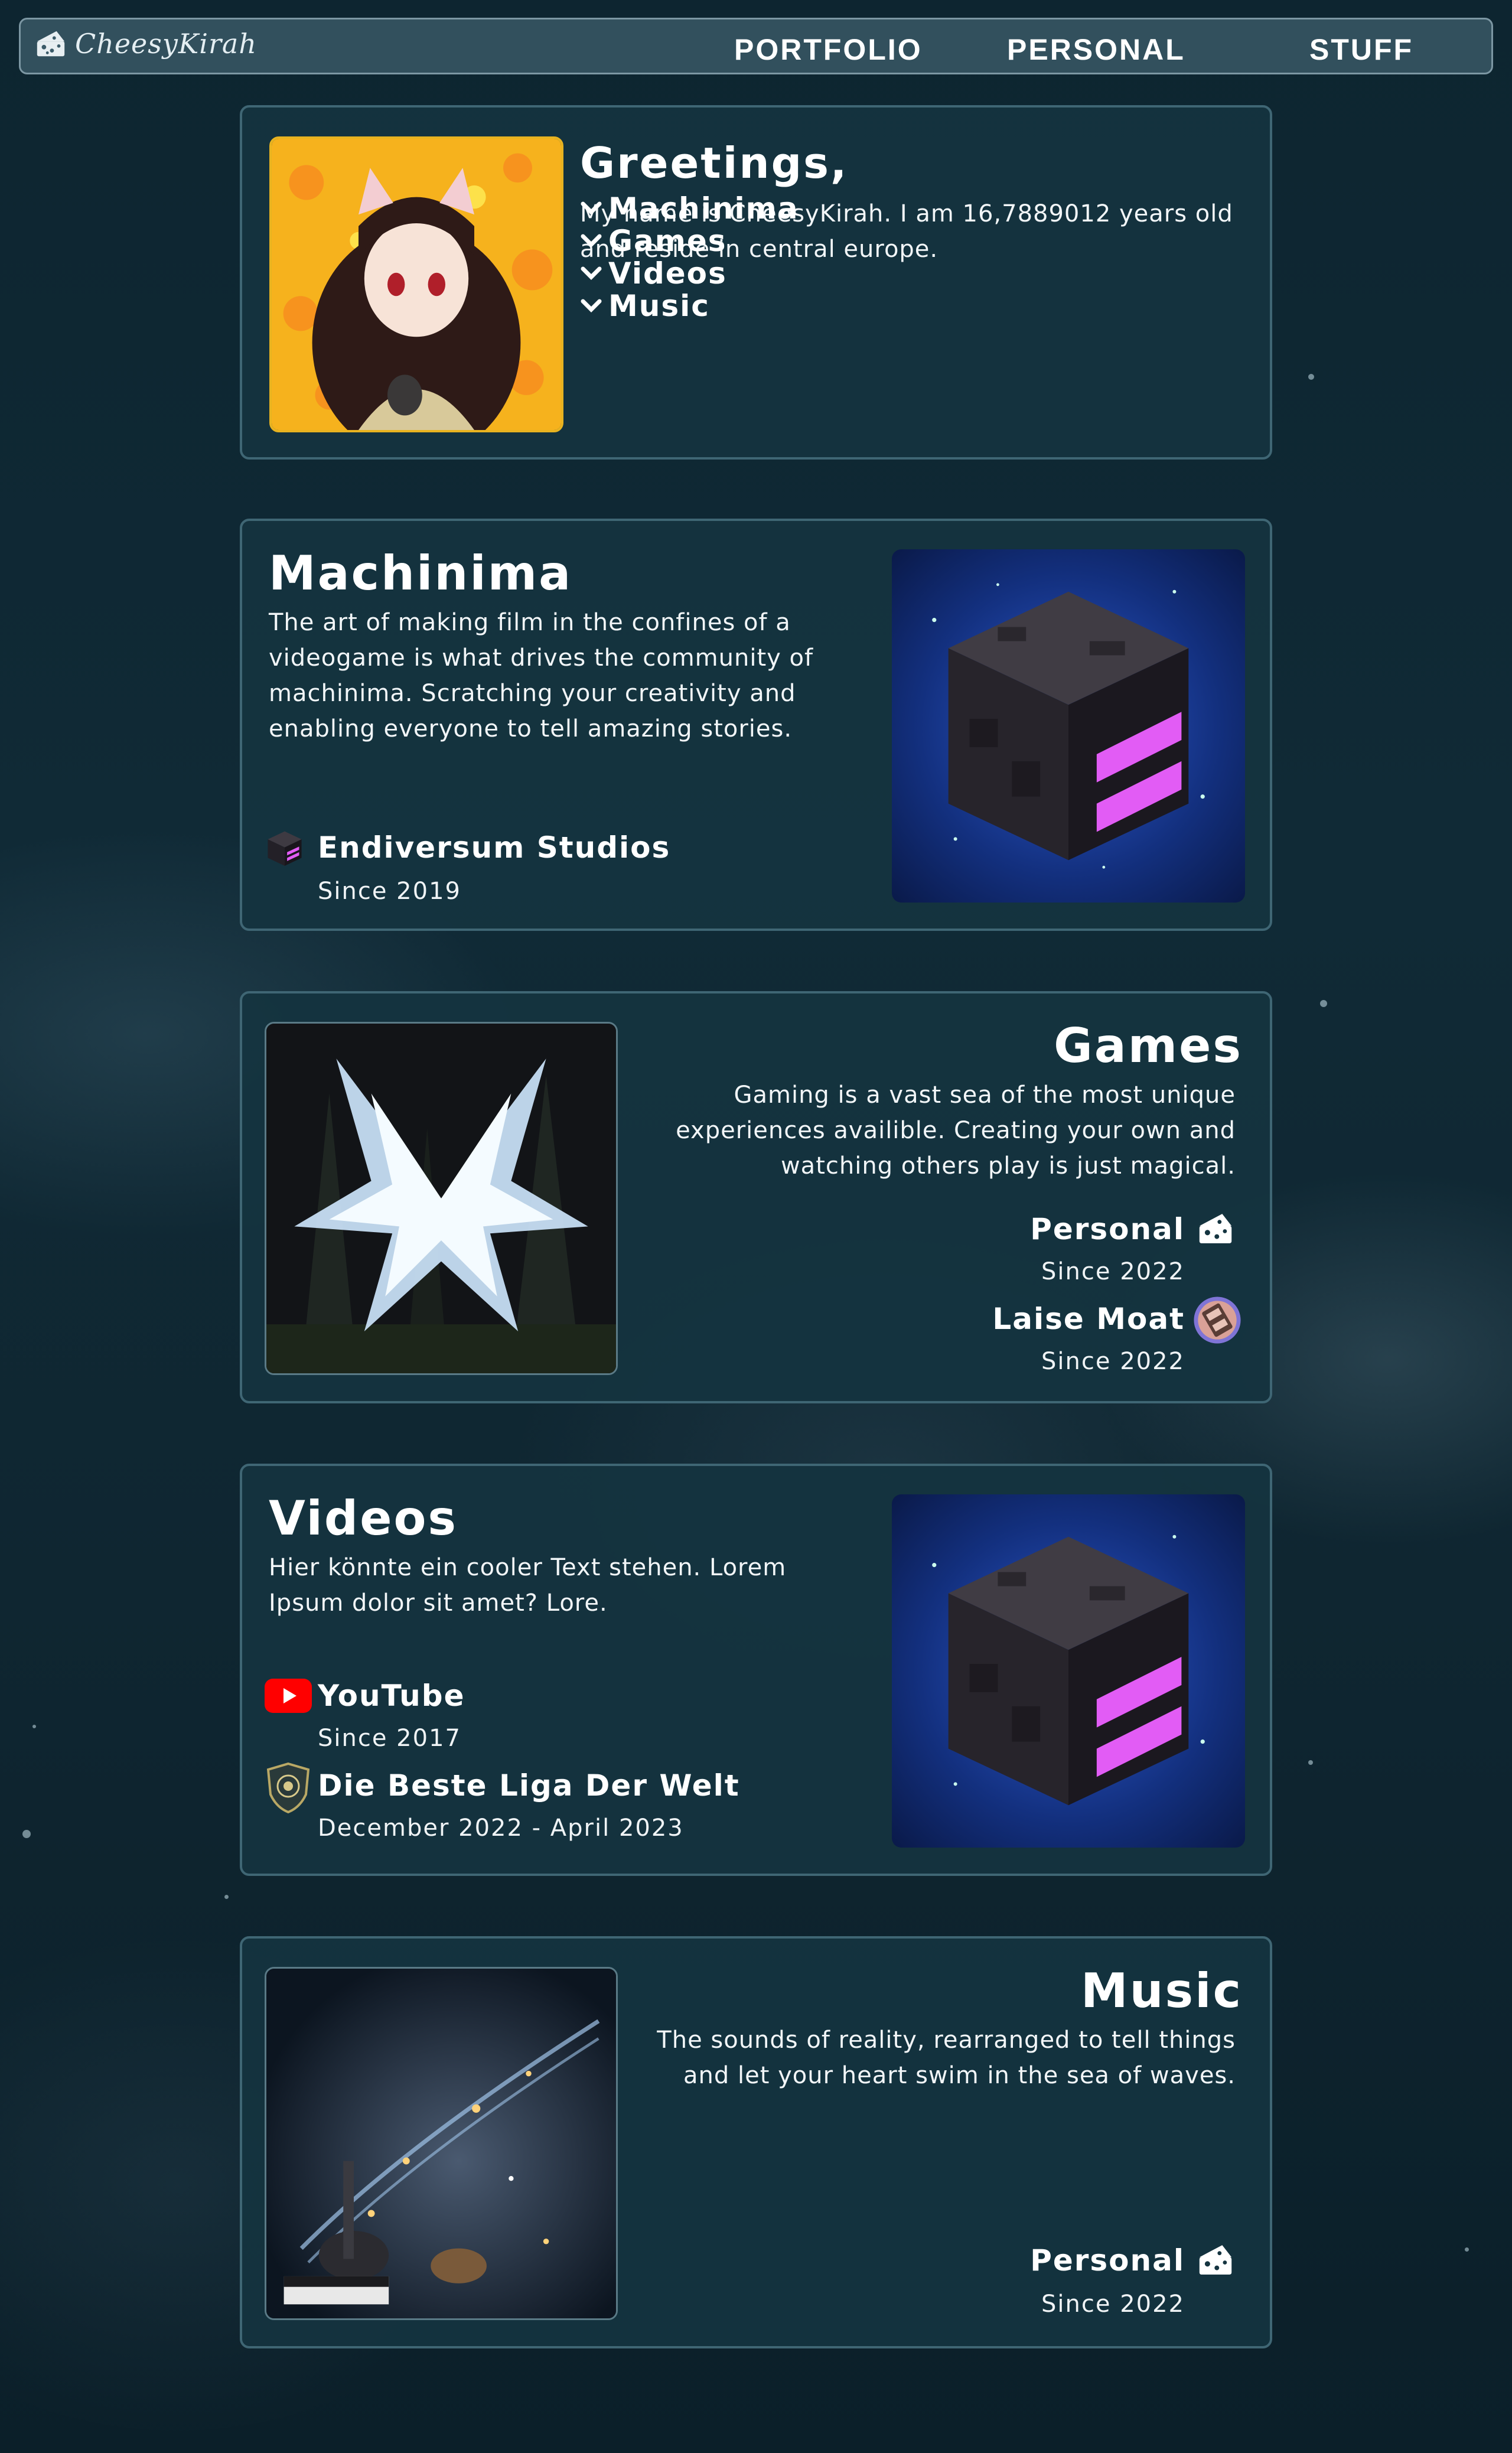 The image size is (1512, 2453). I want to click on project-name: Laise Moat, so click(1088, 1319).